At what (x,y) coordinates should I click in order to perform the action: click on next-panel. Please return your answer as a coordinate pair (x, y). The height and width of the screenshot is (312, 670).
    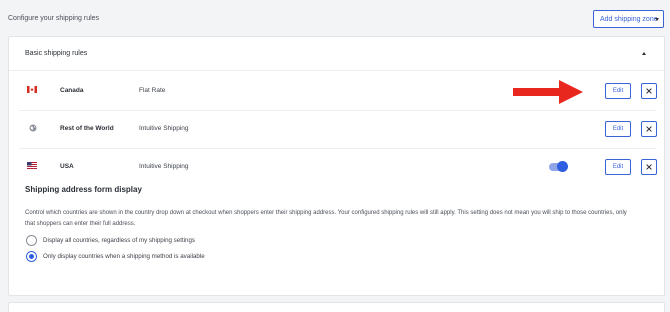
    Looking at the image, I should click on (336, 307).